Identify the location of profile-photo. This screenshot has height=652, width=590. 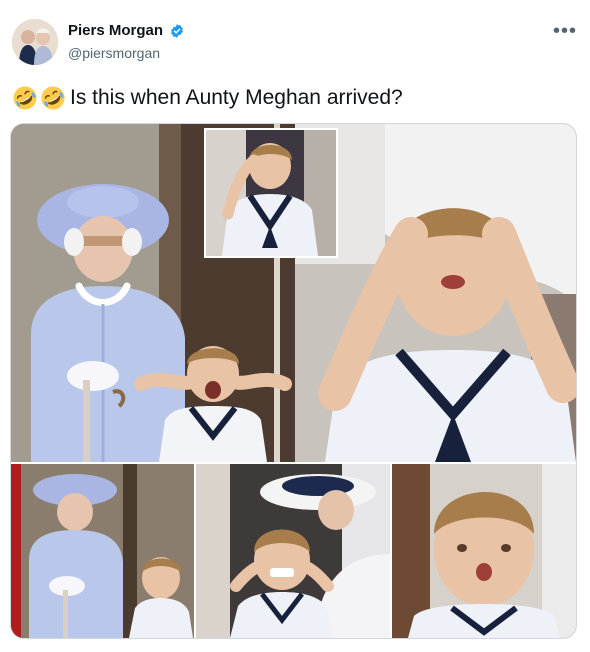
(35, 42).